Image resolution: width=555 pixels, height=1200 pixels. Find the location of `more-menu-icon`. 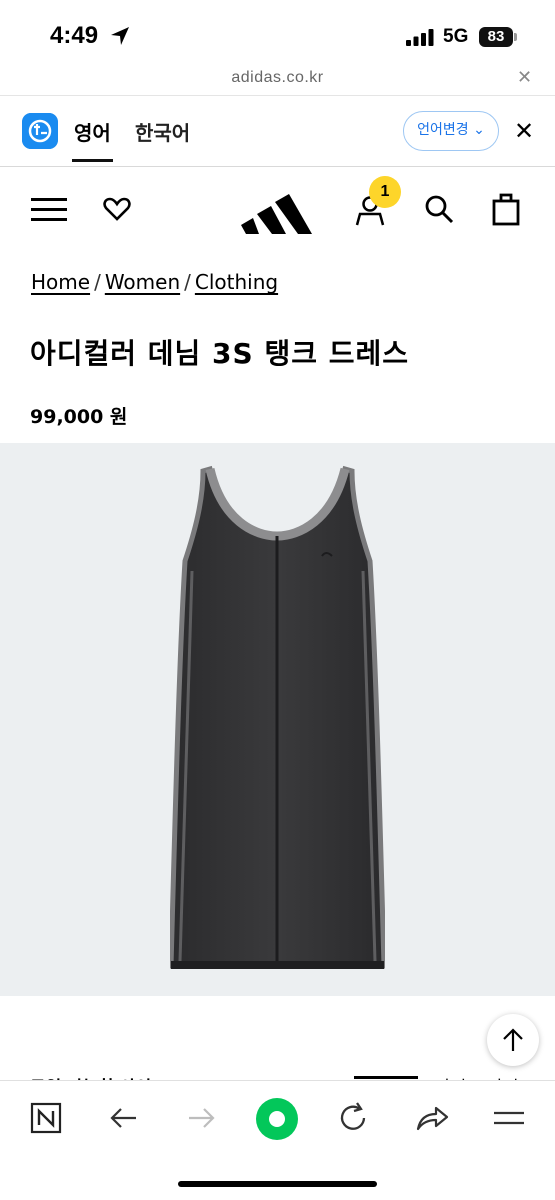

more-menu-icon is located at coordinates (509, 1119).